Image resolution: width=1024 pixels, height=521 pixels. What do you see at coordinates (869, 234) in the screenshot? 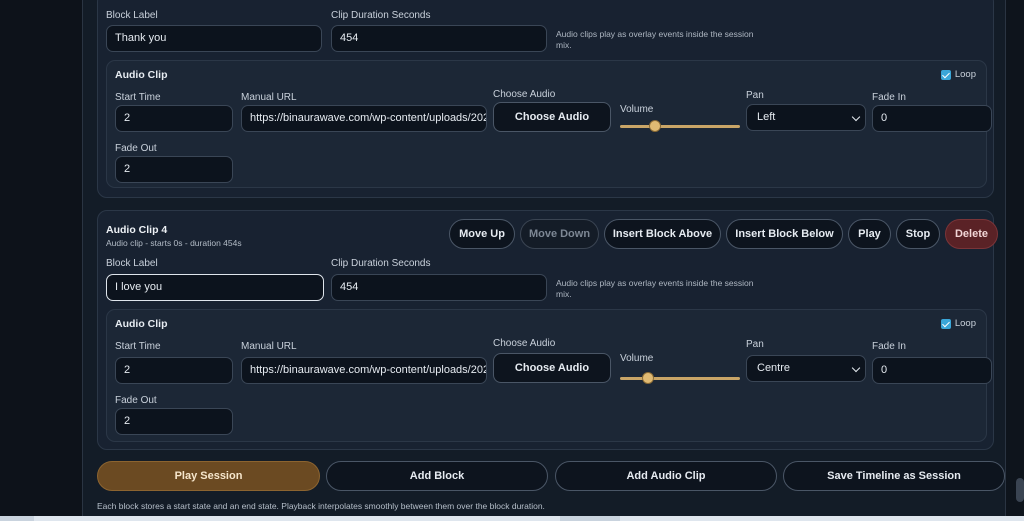
I see `play-block-button: Play` at bounding box center [869, 234].